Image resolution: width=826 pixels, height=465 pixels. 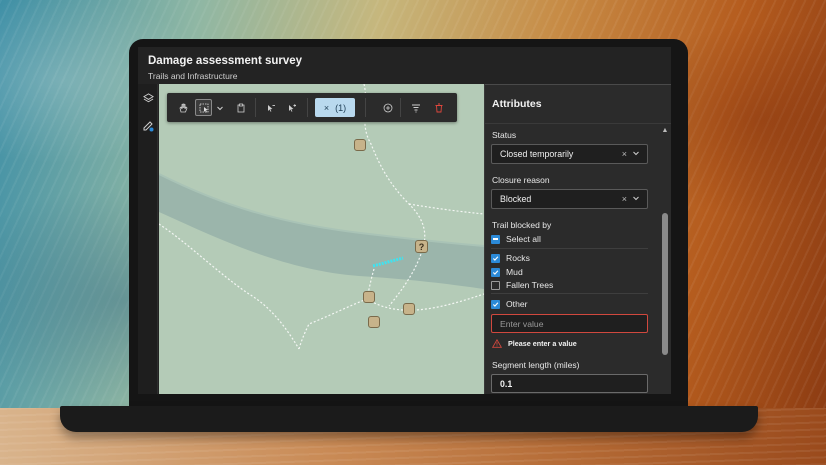 I want to click on option-label: Fallen Trees, so click(x=530, y=285).